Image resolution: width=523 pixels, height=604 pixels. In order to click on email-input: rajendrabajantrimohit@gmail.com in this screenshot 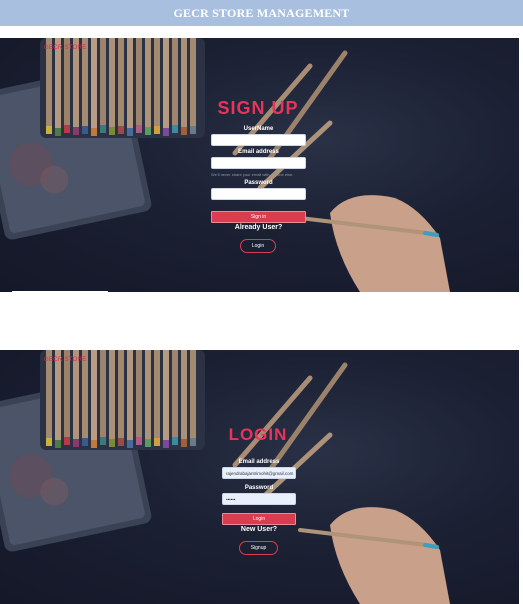, I will do `click(259, 473)`.